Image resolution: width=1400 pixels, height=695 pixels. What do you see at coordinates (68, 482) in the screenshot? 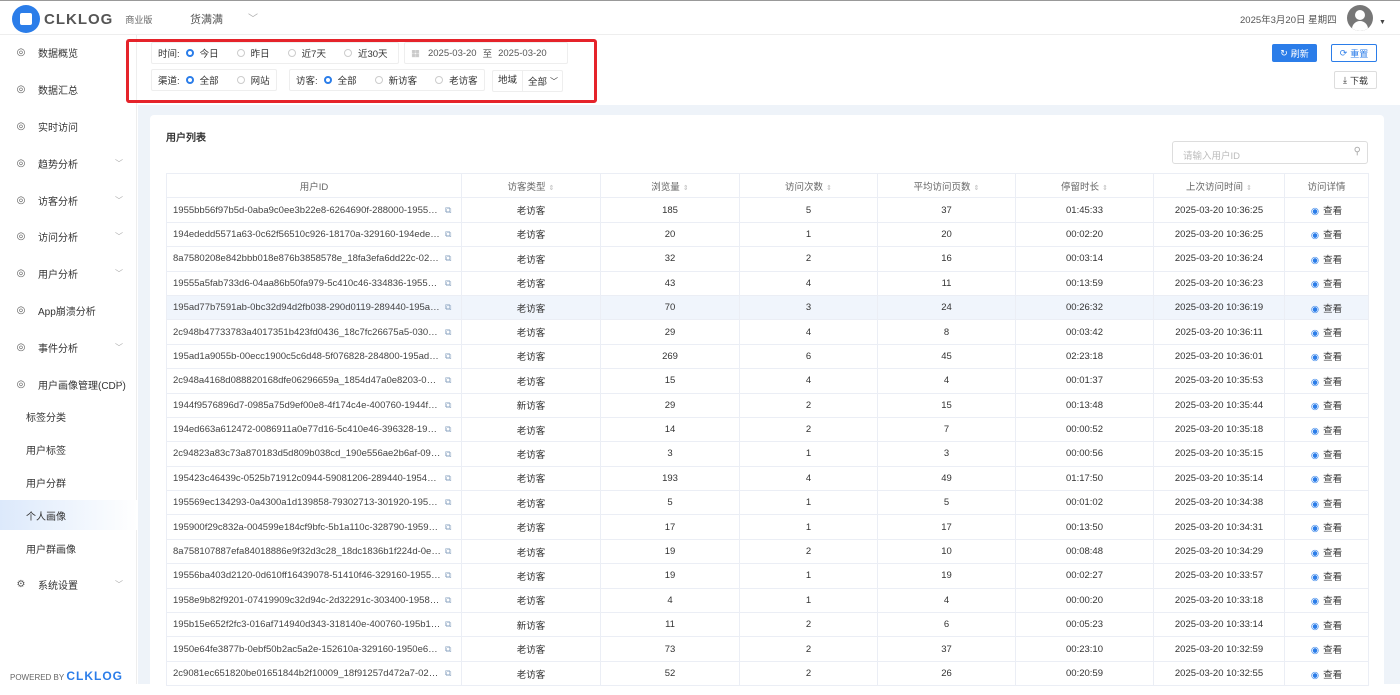
I see `sidebar-subitem: 用户分群` at bounding box center [68, 482].